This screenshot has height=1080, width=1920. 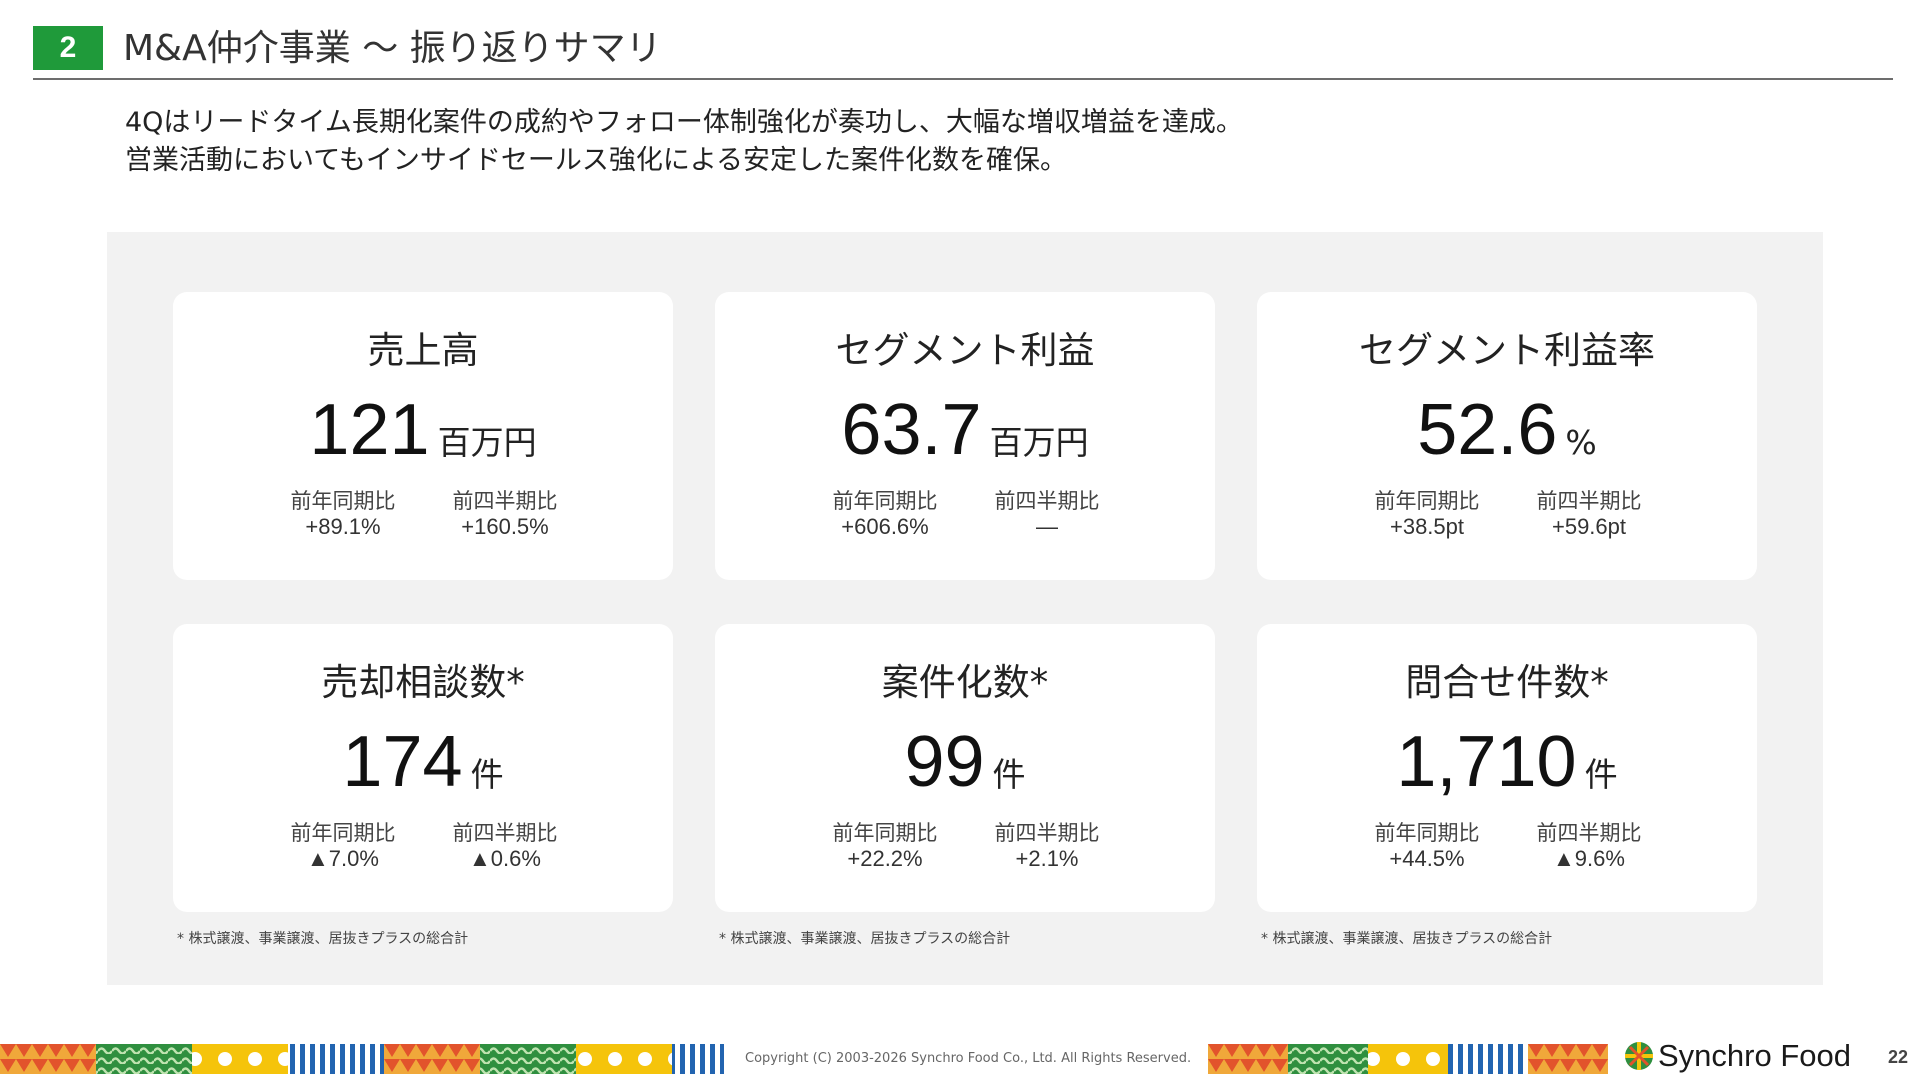 I want to click on page-header: 2 M&A仲介事業 ～ 振り返りサマリ, so click(x=963, y=51).